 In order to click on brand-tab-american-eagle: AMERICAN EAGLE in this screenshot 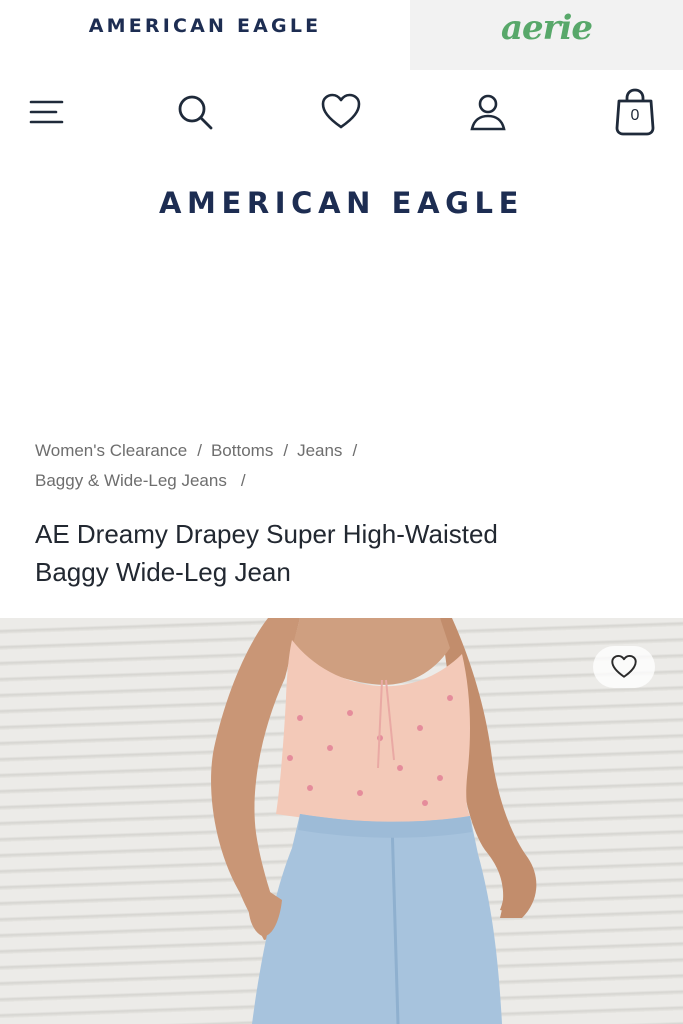, I will do `click(205, 35)`.